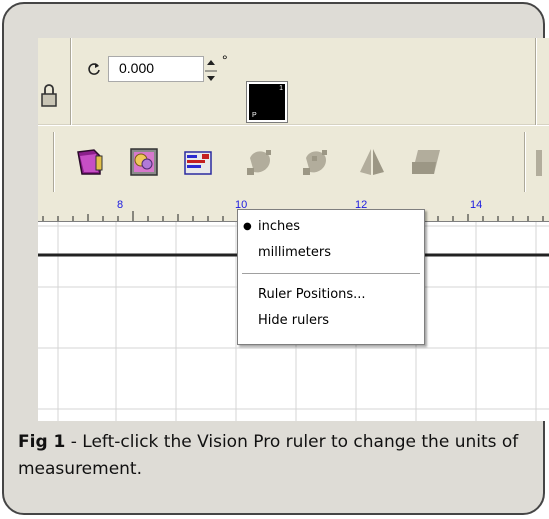 The height and width of the screenshot is (519, 549). I want to click on menu-item-label: inches, so click(279, 226).